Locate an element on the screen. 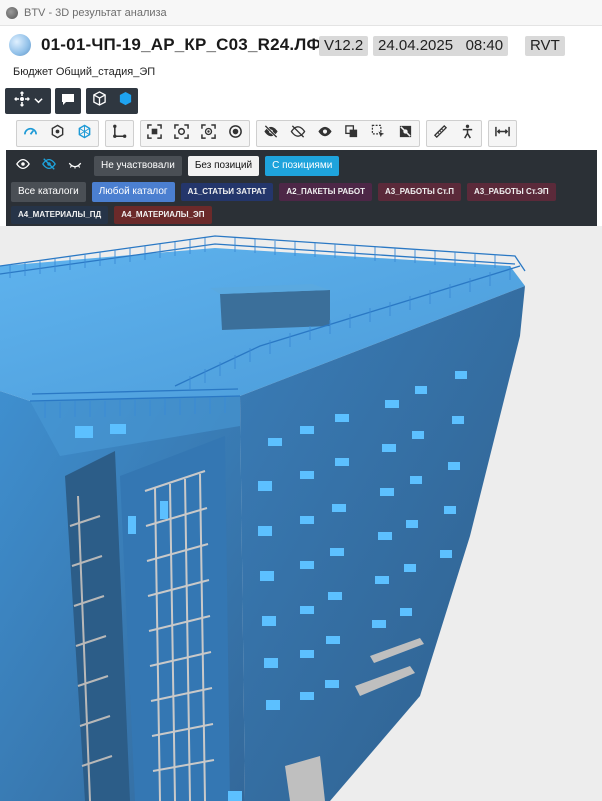 This screenshot has height=801, width=602. catalog-a4-ep: А4_МАТЕРИАЛЫ_ЭП is located at coordinates (163, 215).